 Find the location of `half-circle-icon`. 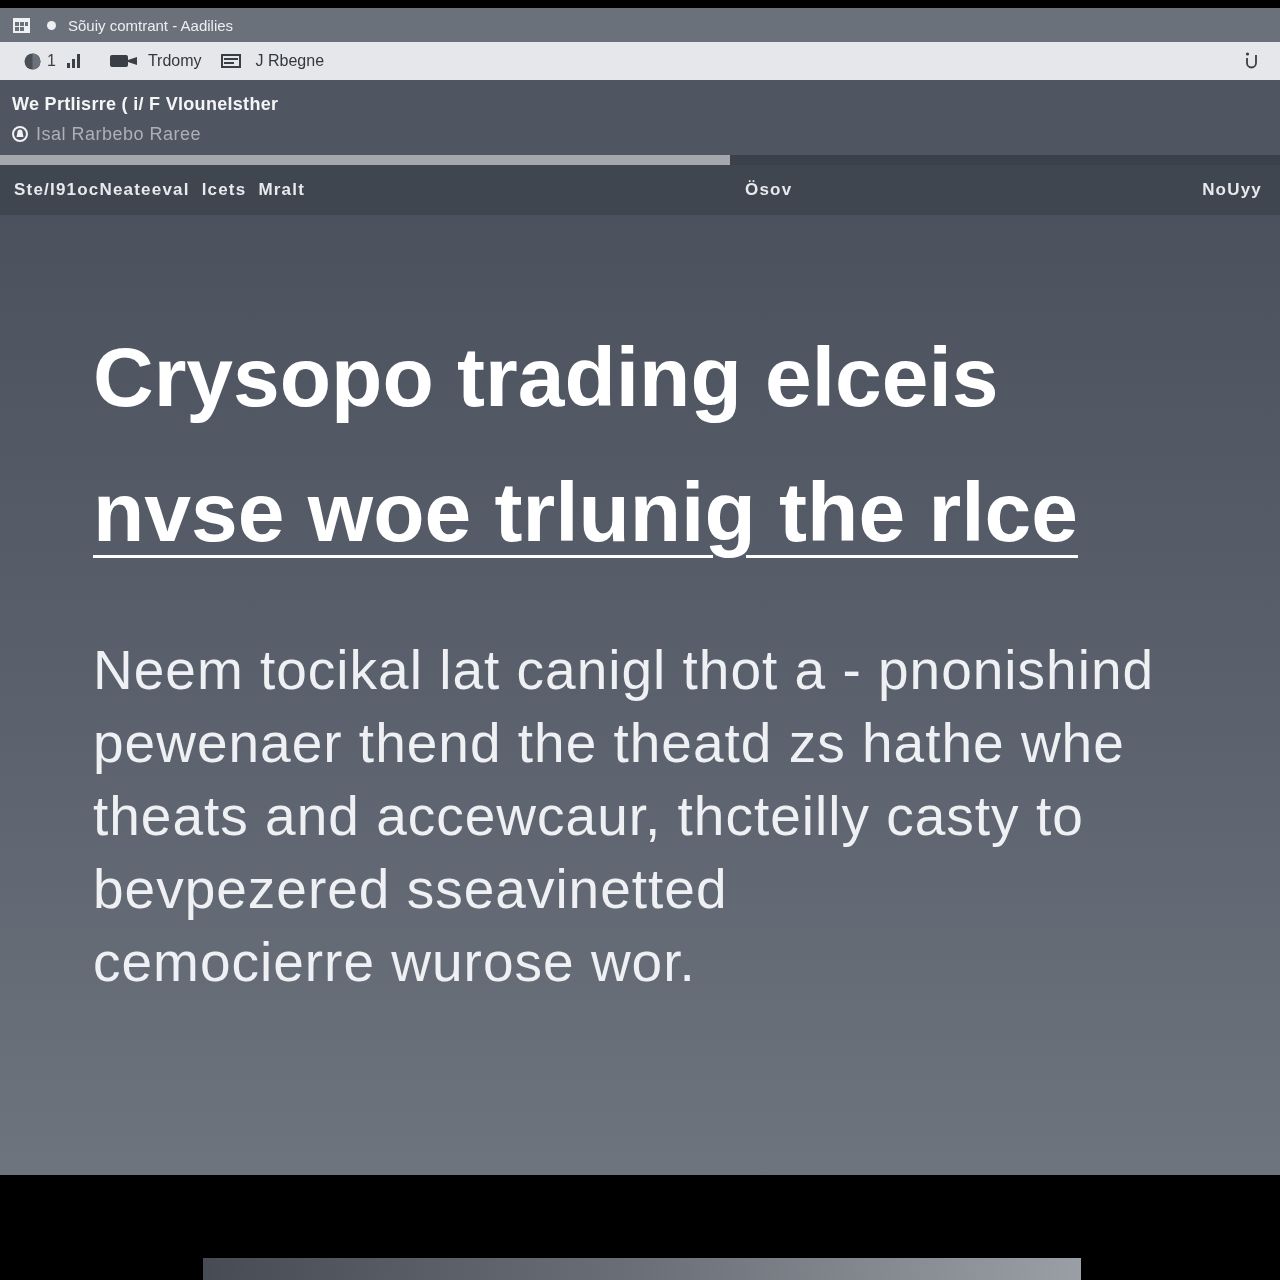

half-circle-icon is located at coordinates (32, 61).